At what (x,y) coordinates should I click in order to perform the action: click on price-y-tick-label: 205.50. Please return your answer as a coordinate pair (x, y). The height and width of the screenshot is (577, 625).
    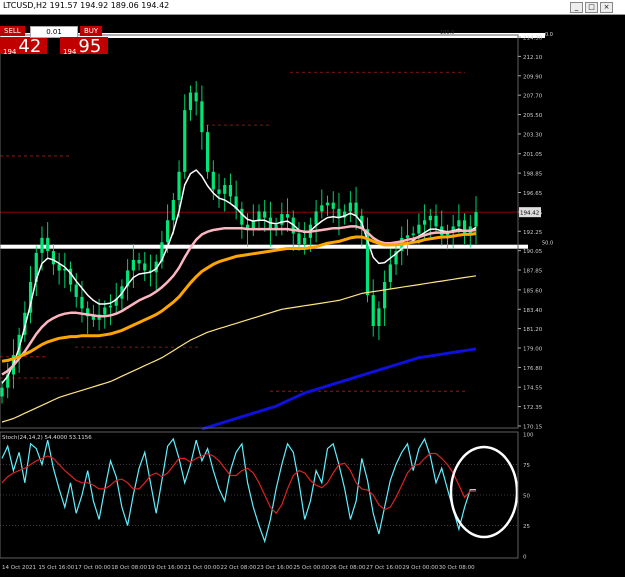
    Looking at the image, I should click on (533, 116).